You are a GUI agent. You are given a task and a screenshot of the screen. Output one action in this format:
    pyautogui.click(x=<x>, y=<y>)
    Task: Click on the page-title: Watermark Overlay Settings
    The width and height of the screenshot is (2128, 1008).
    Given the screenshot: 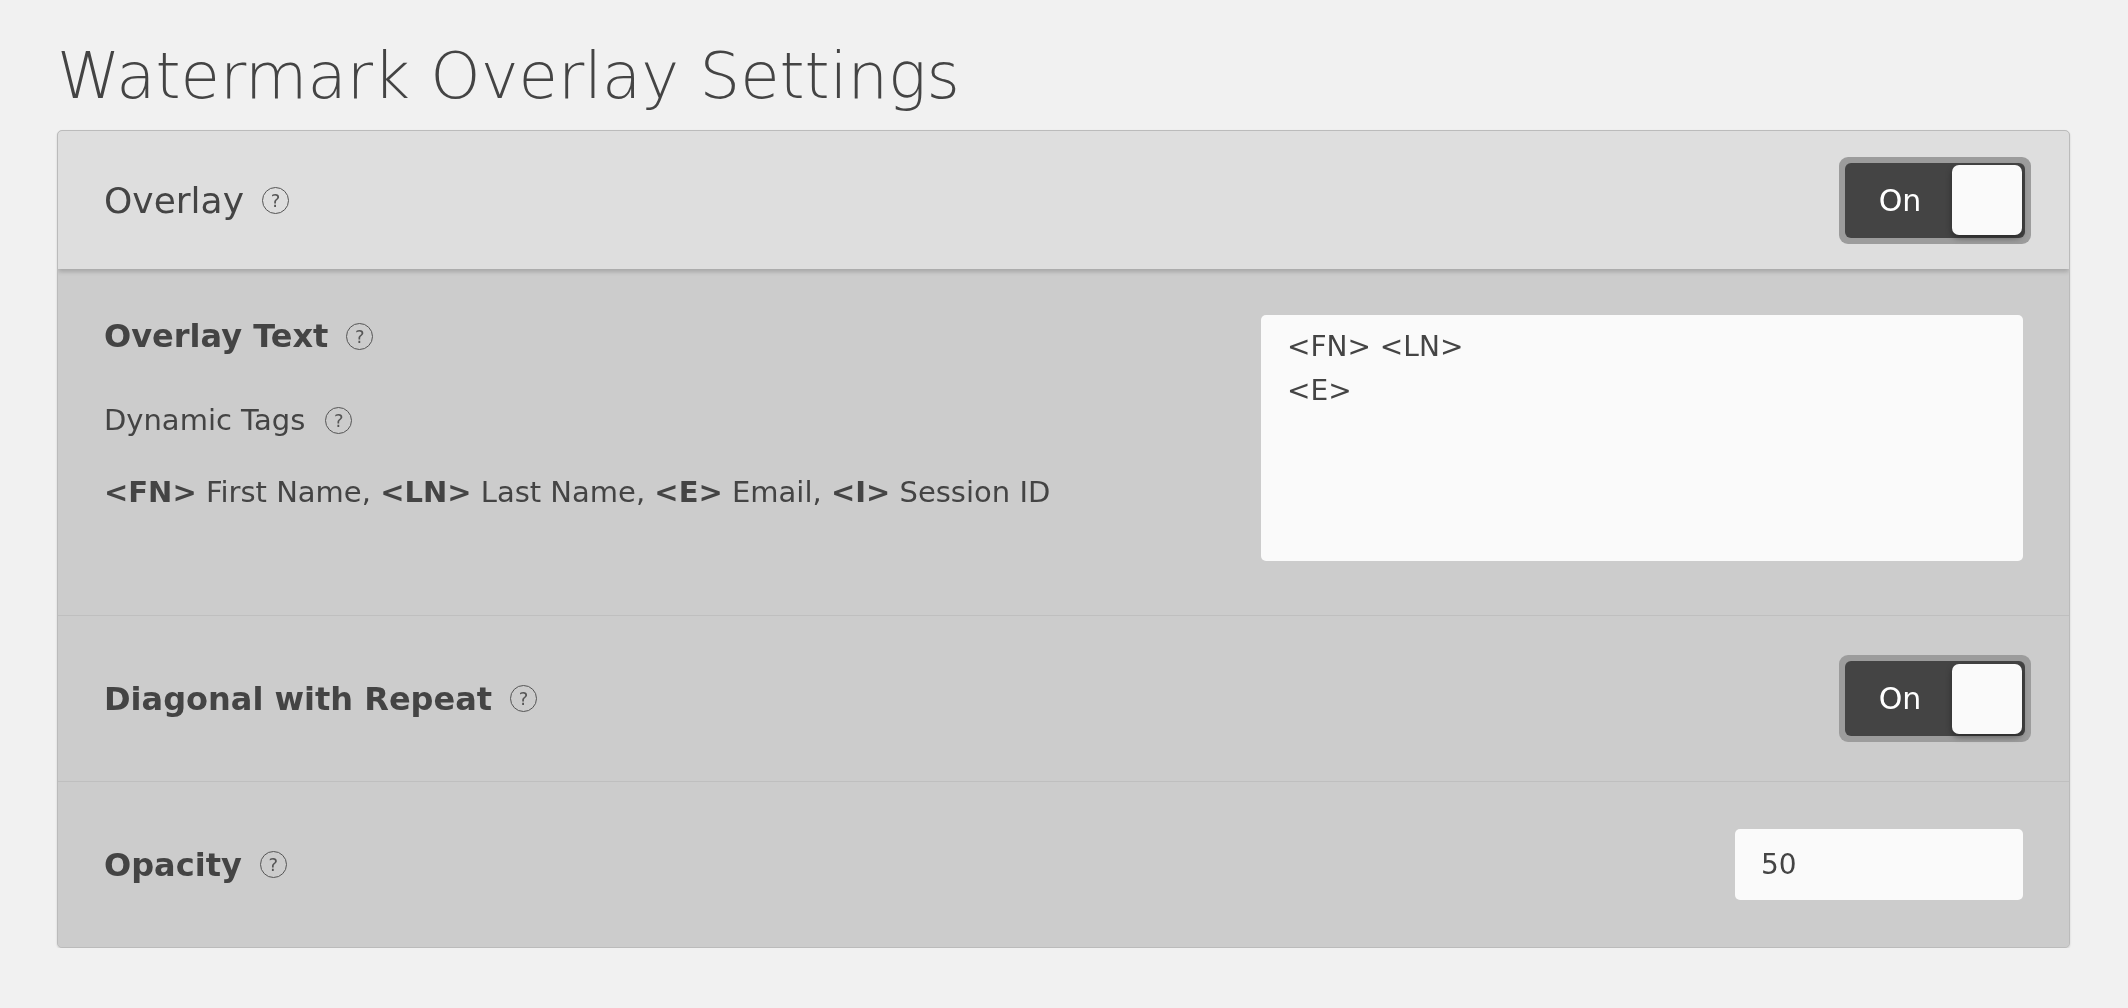 What is the action you would take?
    pyautogui.click(x=509, y=76)
    